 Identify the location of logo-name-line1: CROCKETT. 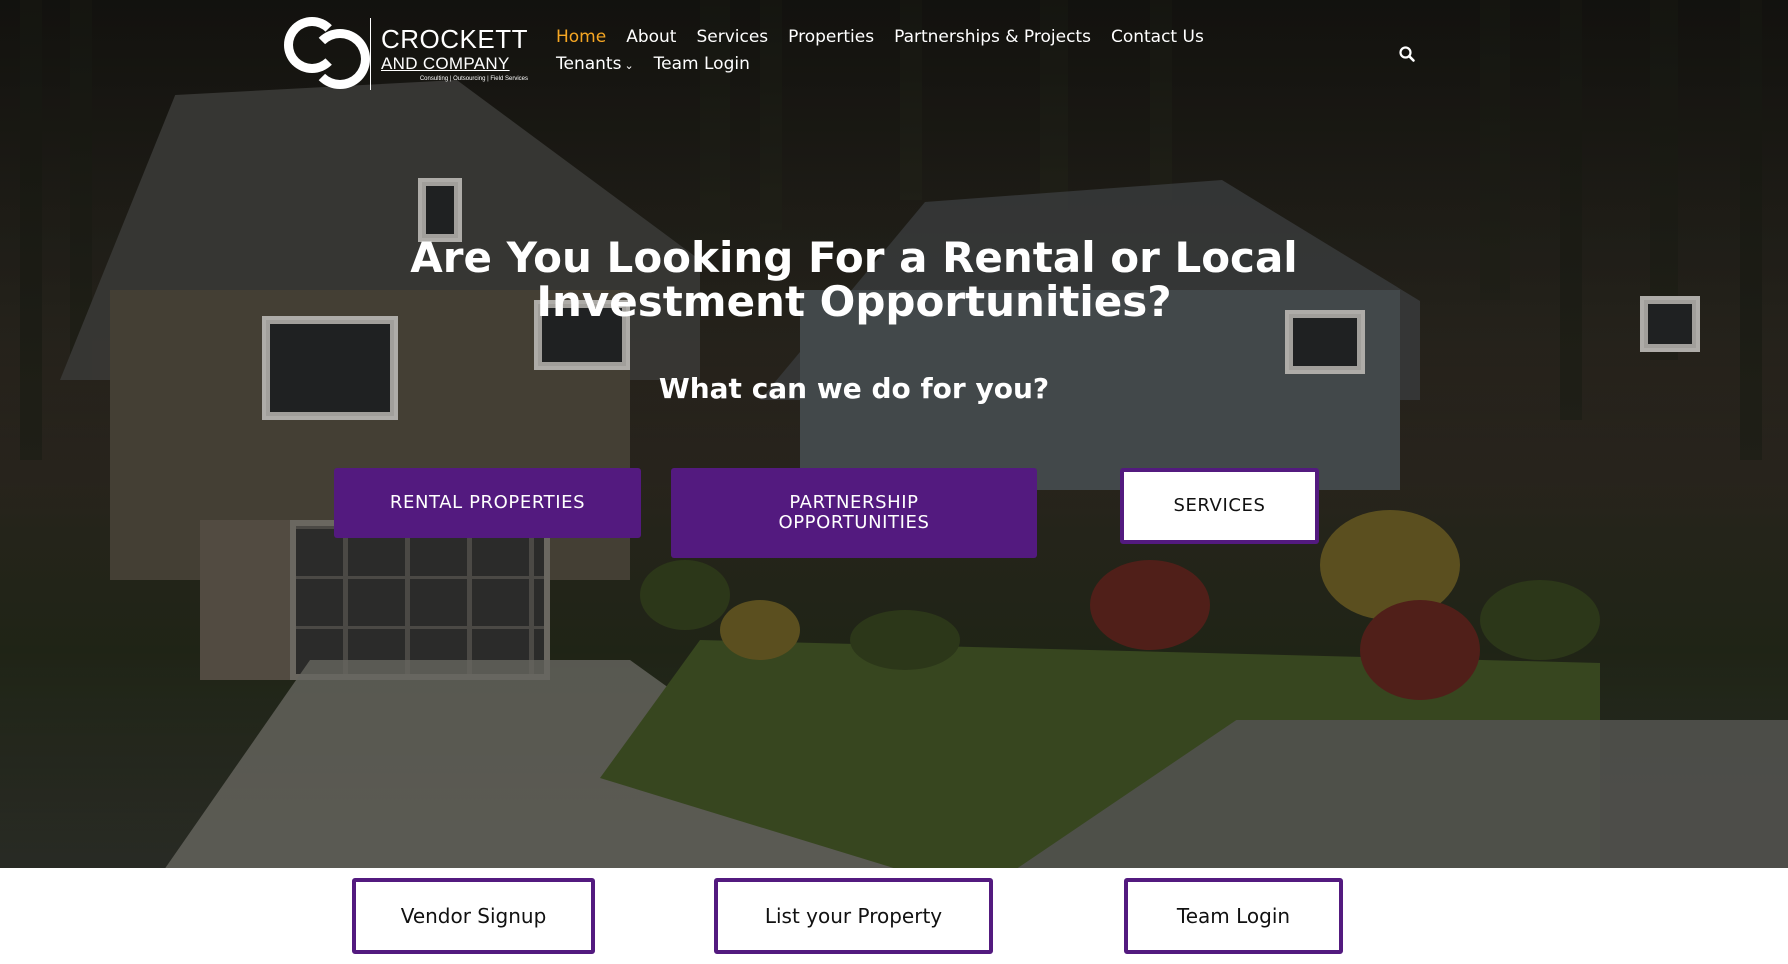
(454, 39).